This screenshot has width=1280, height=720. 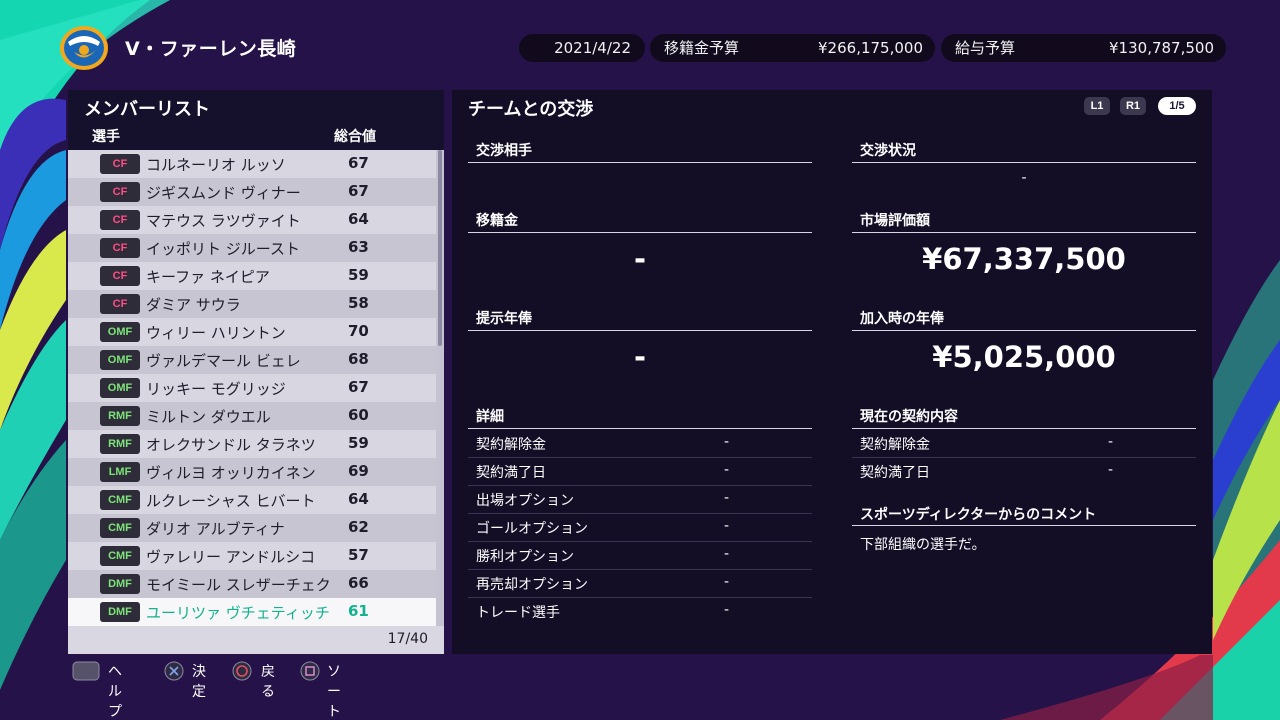 I want to click on club-name: V・ファーレン長崎, so click(x=211, y=49).